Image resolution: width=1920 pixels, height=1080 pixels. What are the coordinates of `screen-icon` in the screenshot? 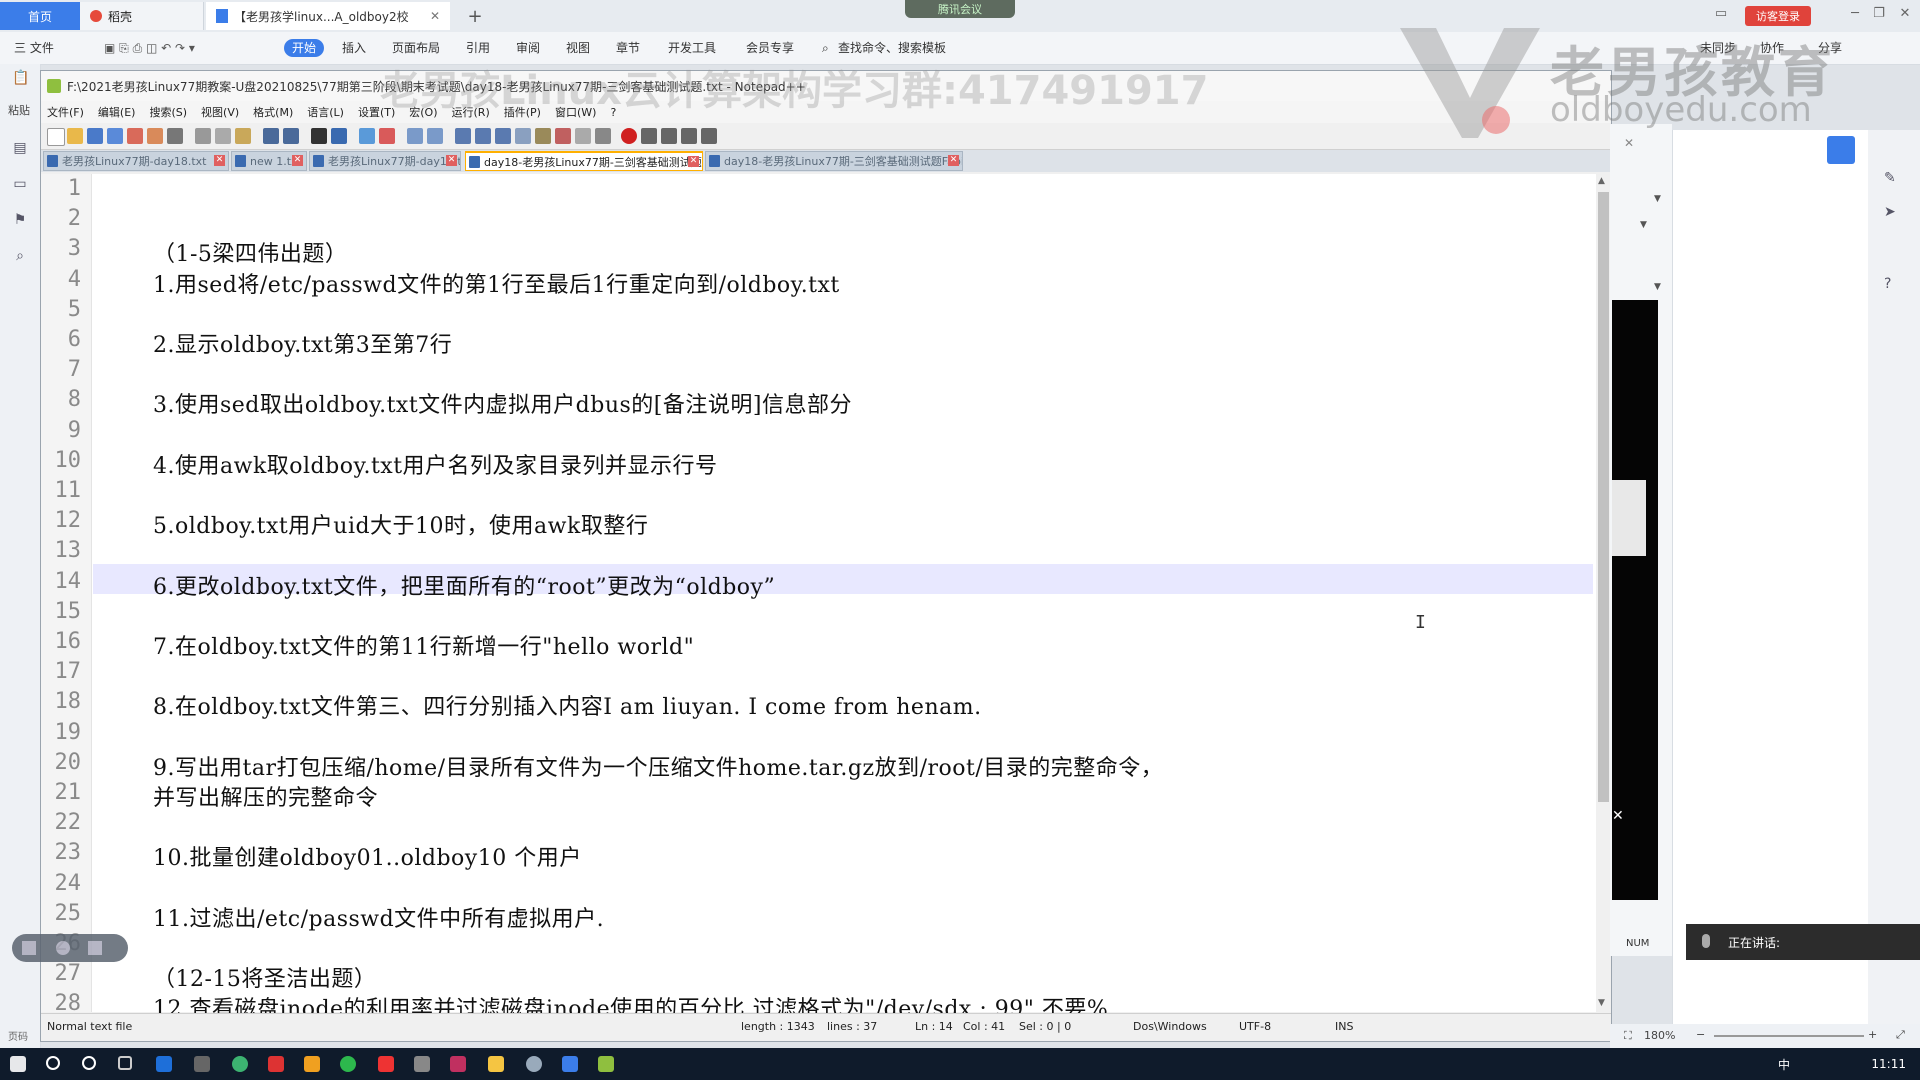 It's located at (95, 948).